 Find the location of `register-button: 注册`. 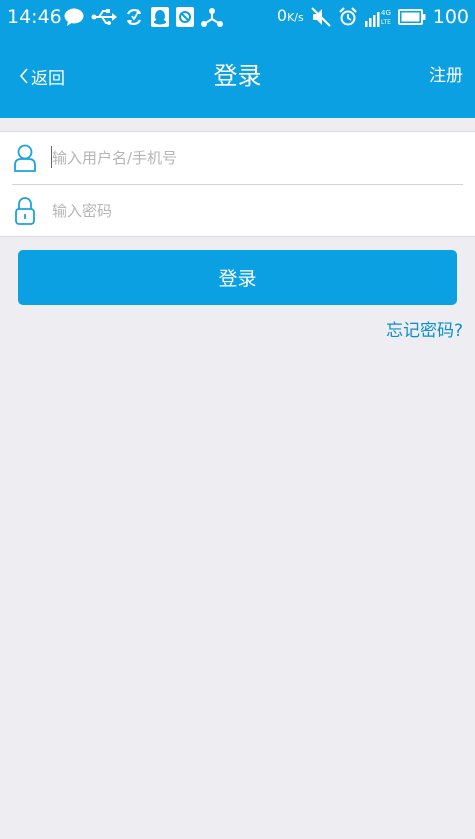

register-button: 注册 is located at coordinates (446, 76).